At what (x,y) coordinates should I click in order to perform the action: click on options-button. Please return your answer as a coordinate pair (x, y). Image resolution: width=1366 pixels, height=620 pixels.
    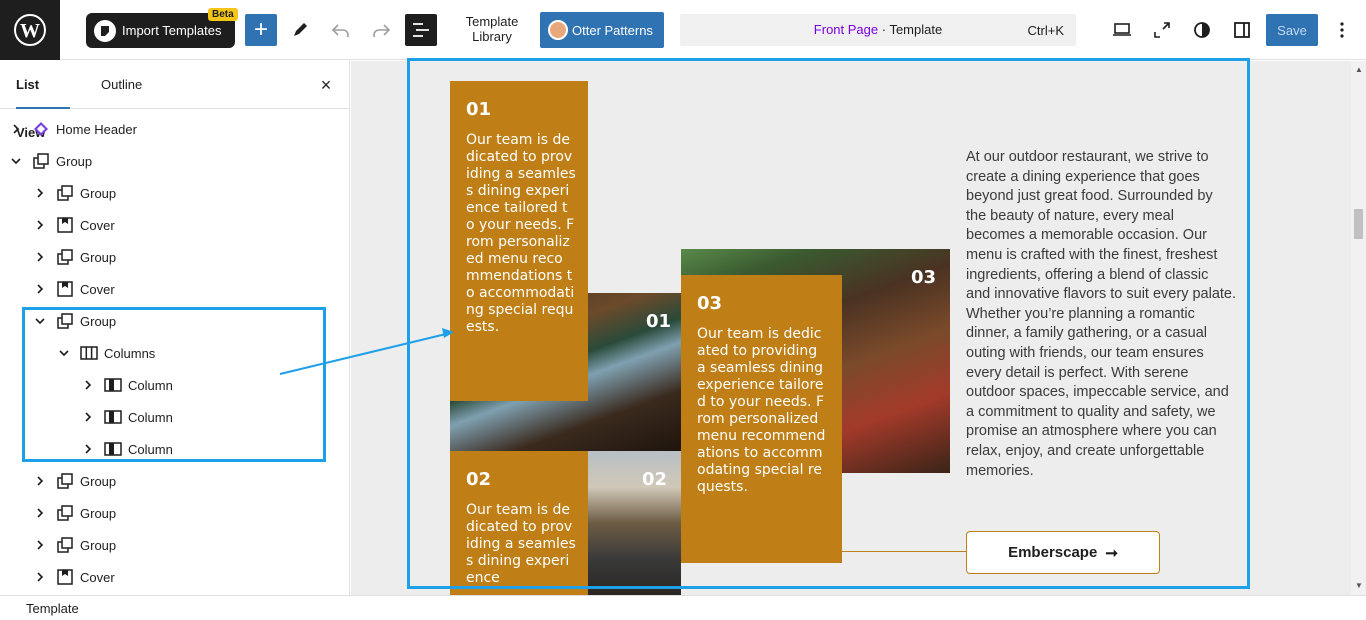
    Looking at the image, I should click on (1342, 30).